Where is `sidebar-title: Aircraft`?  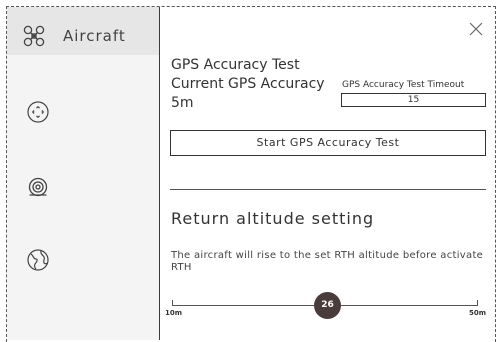
sidebar-title: Aircraft is located at coordinates (94, 36).